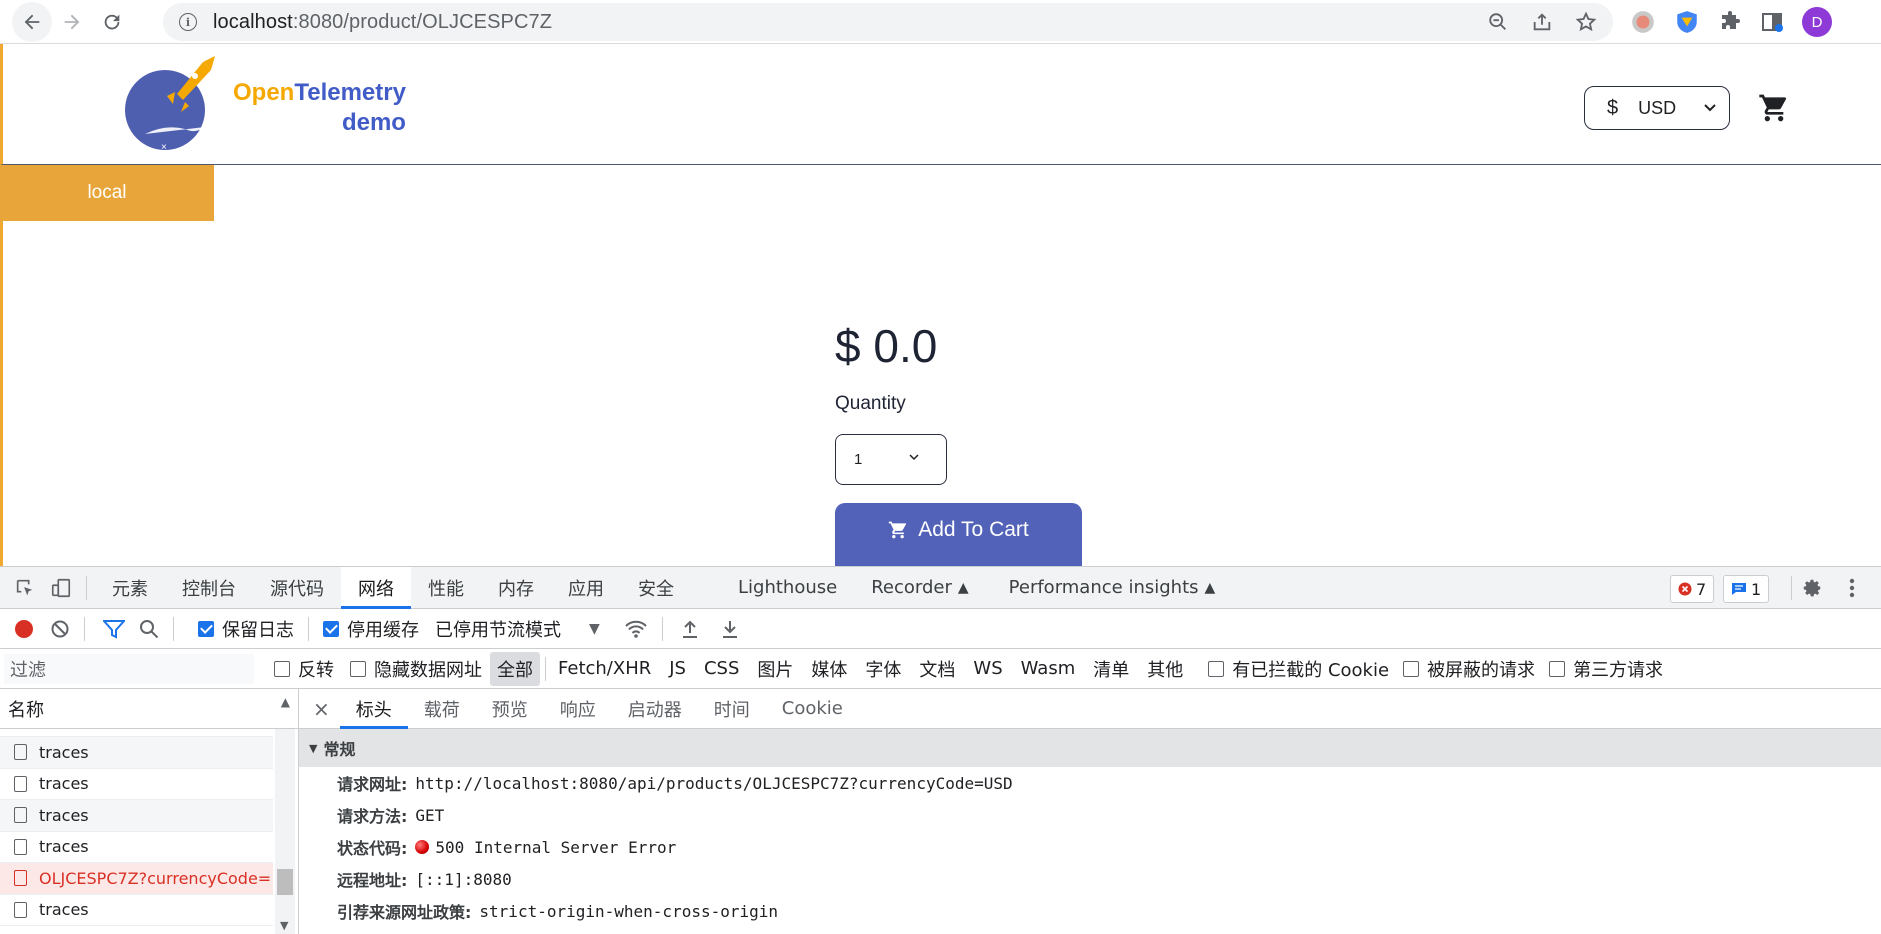 The width and height of the screenshot is (1881, 934). I want to click on close-detail-button: ×, so click(319, 709).